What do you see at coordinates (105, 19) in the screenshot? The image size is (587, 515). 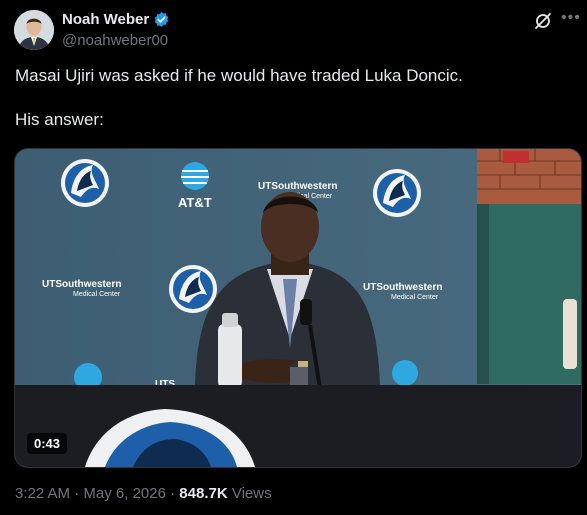 I see `author-name: Noah Weber` at bounding box center [105, 19].